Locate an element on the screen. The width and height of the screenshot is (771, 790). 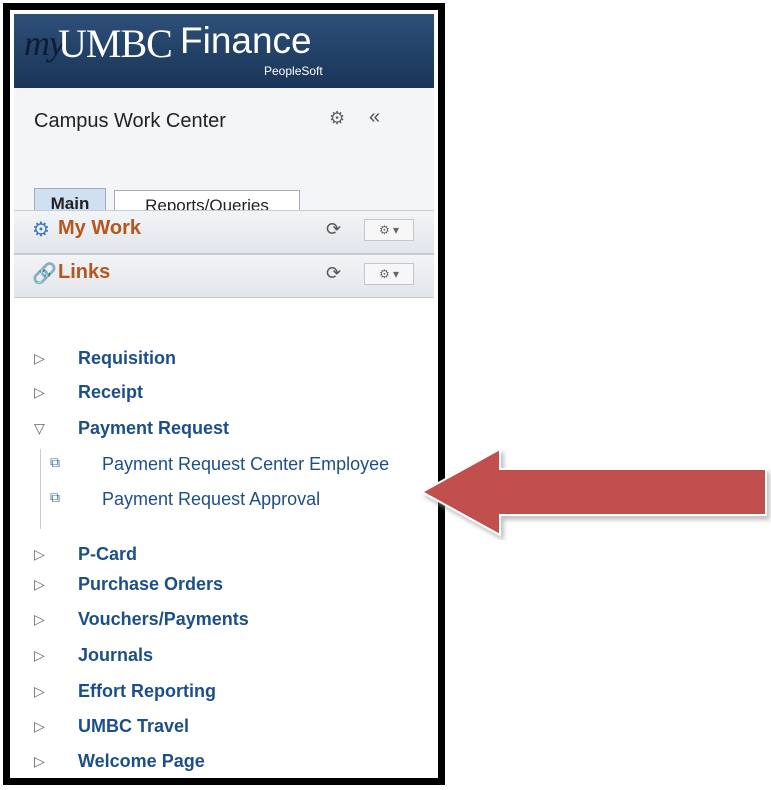
nav-item-purchase-orders: ▷ Purchase Orders is located at coordinates (224, 587).